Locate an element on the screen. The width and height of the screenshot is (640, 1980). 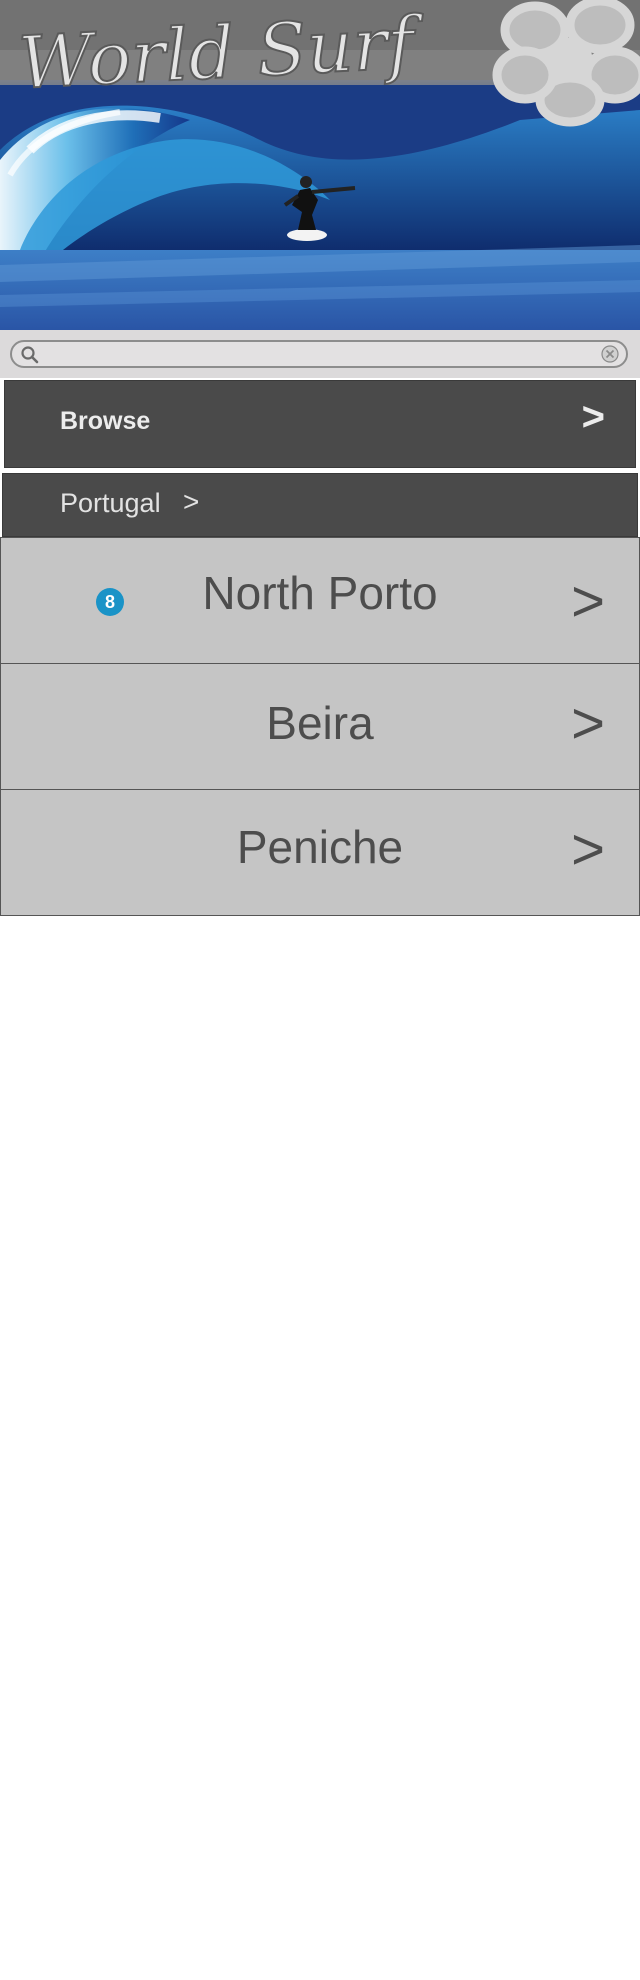
breadcrumb-country: Portugal is located at coordinates (110, 503).